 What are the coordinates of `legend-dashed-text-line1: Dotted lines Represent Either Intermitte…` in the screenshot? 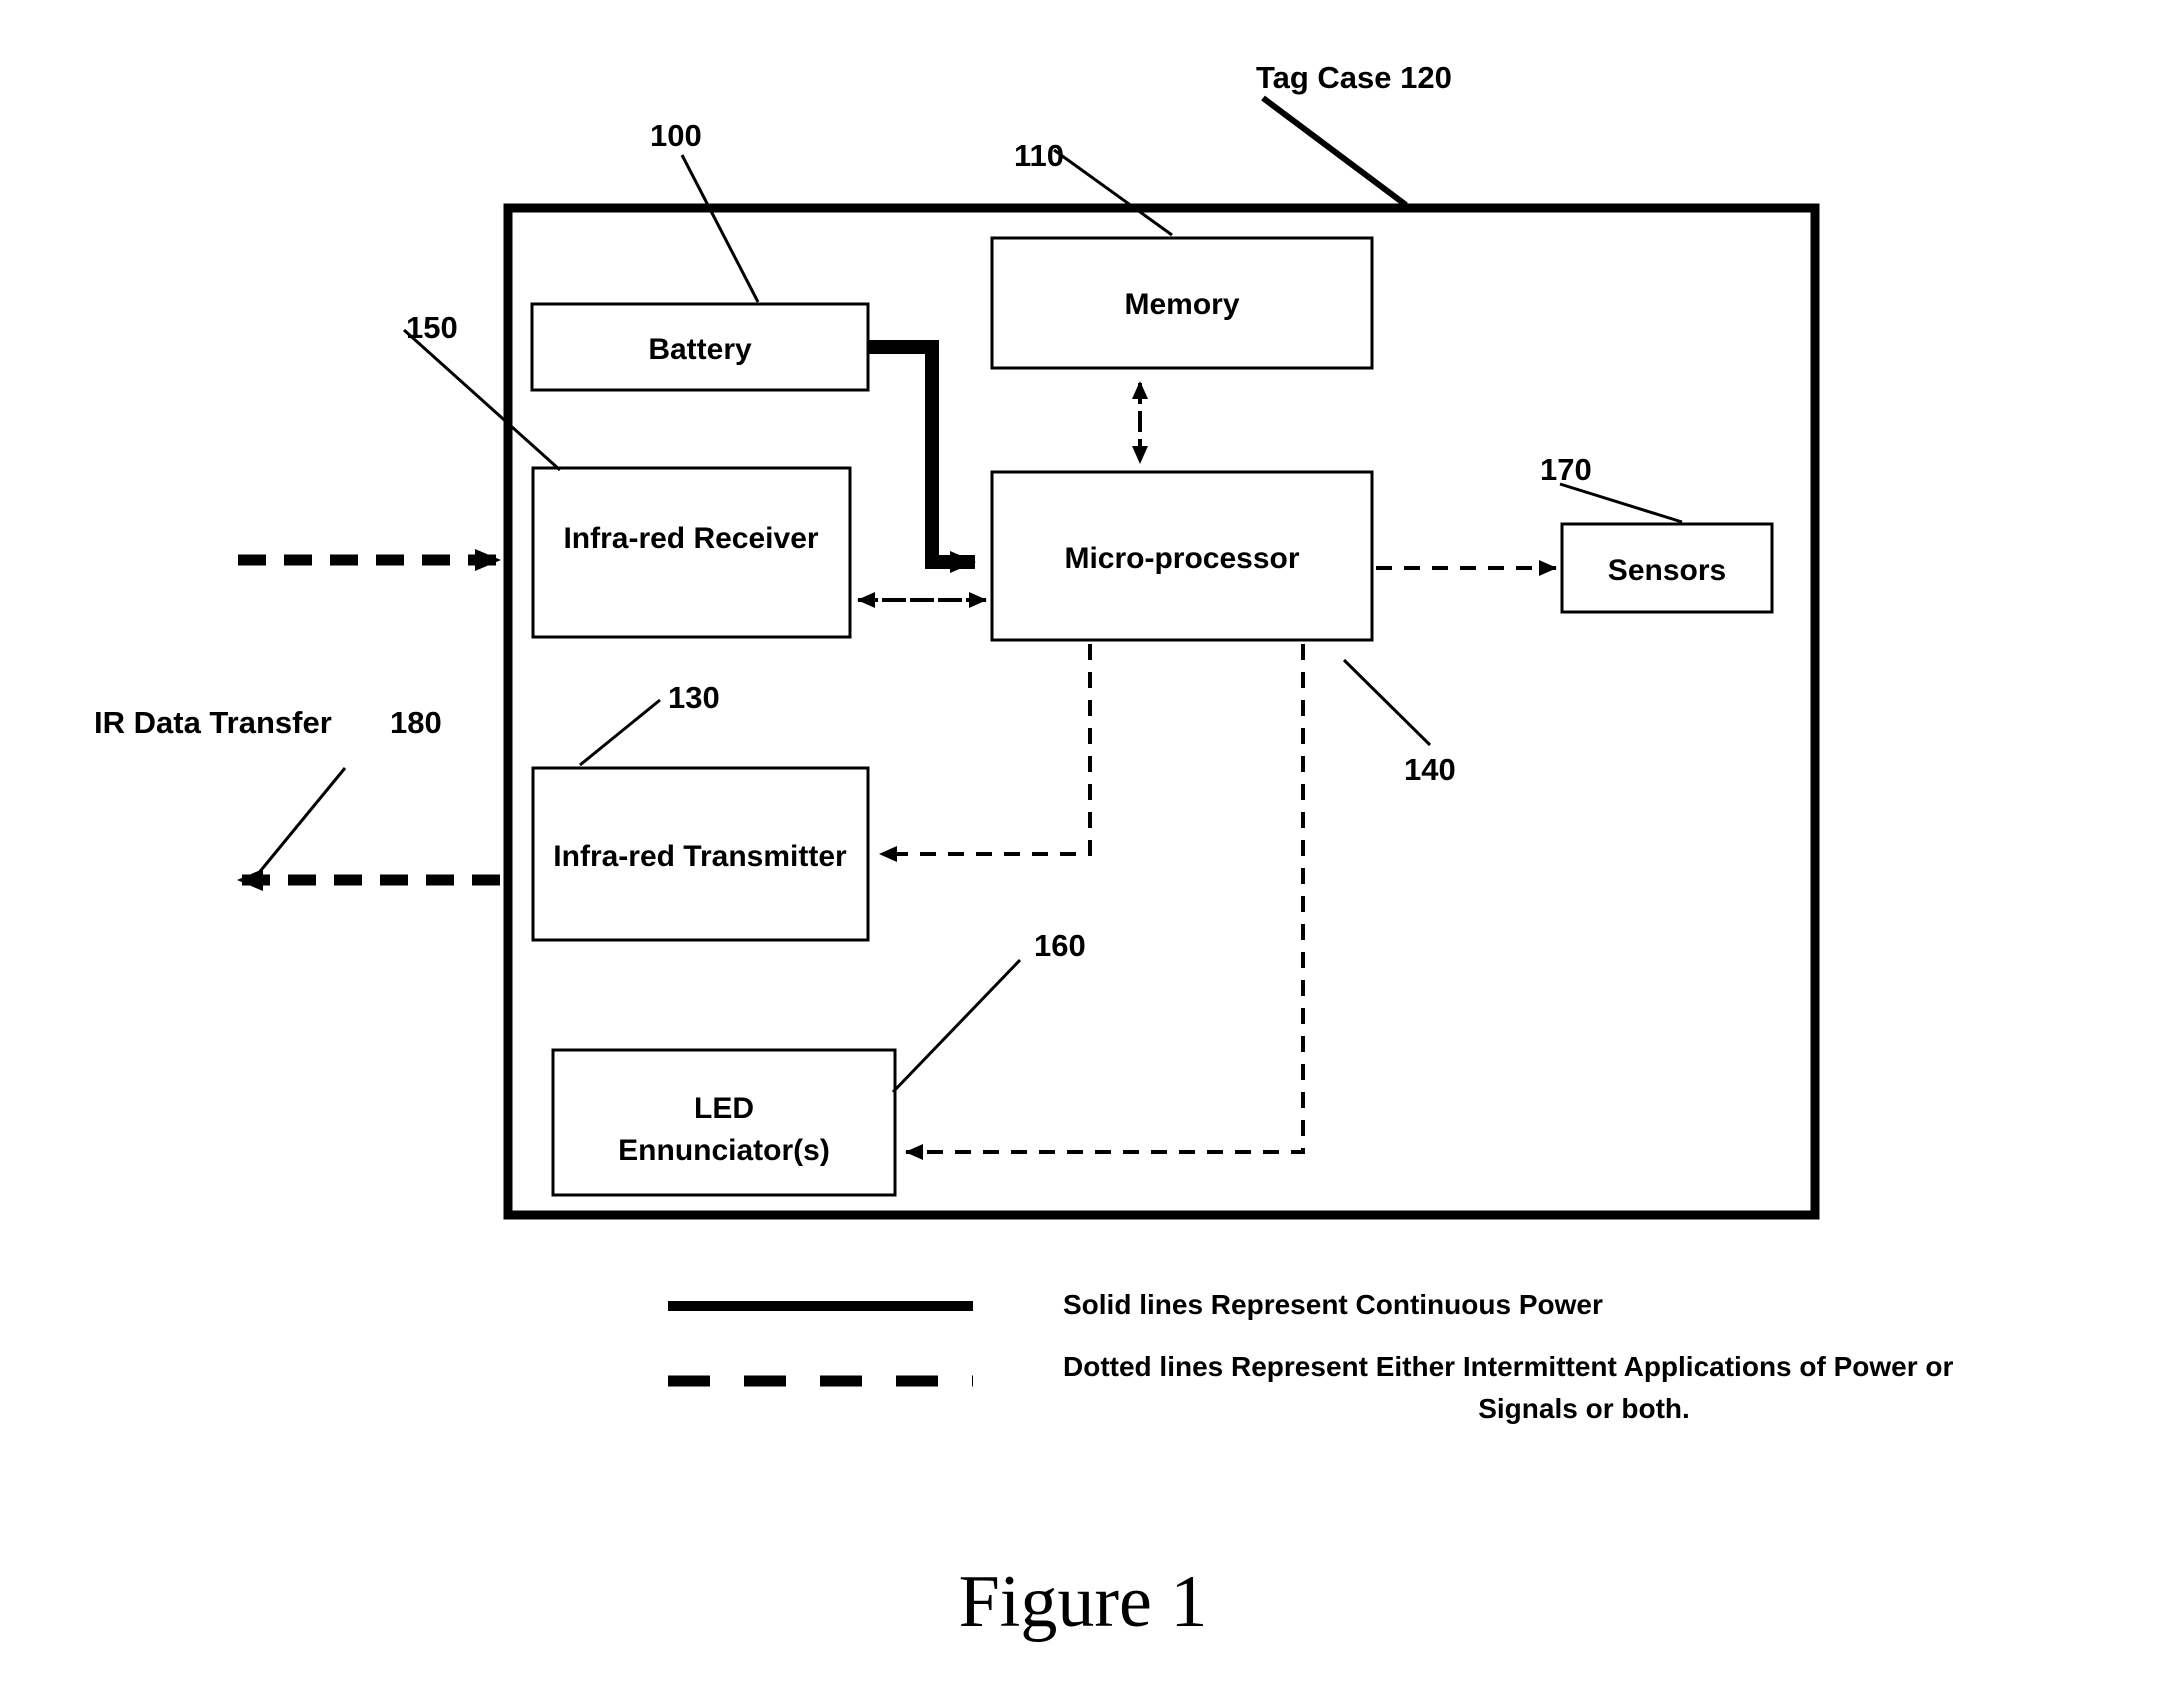 It's located at (1508, 1366).